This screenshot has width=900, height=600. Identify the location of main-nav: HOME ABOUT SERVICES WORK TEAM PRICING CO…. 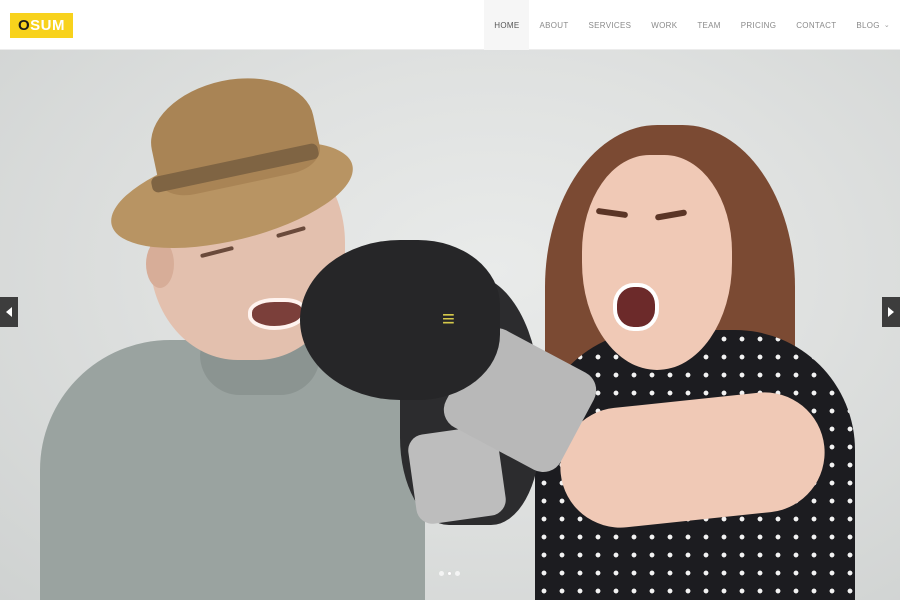
(692, 25).